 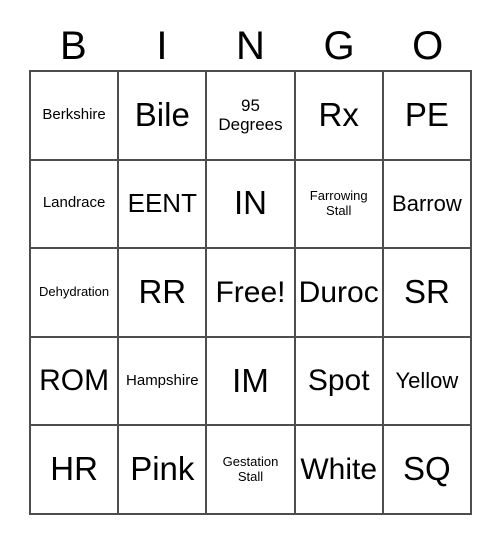 I want to click on bingo-cell-label: HR, so click(x=74, y=469).